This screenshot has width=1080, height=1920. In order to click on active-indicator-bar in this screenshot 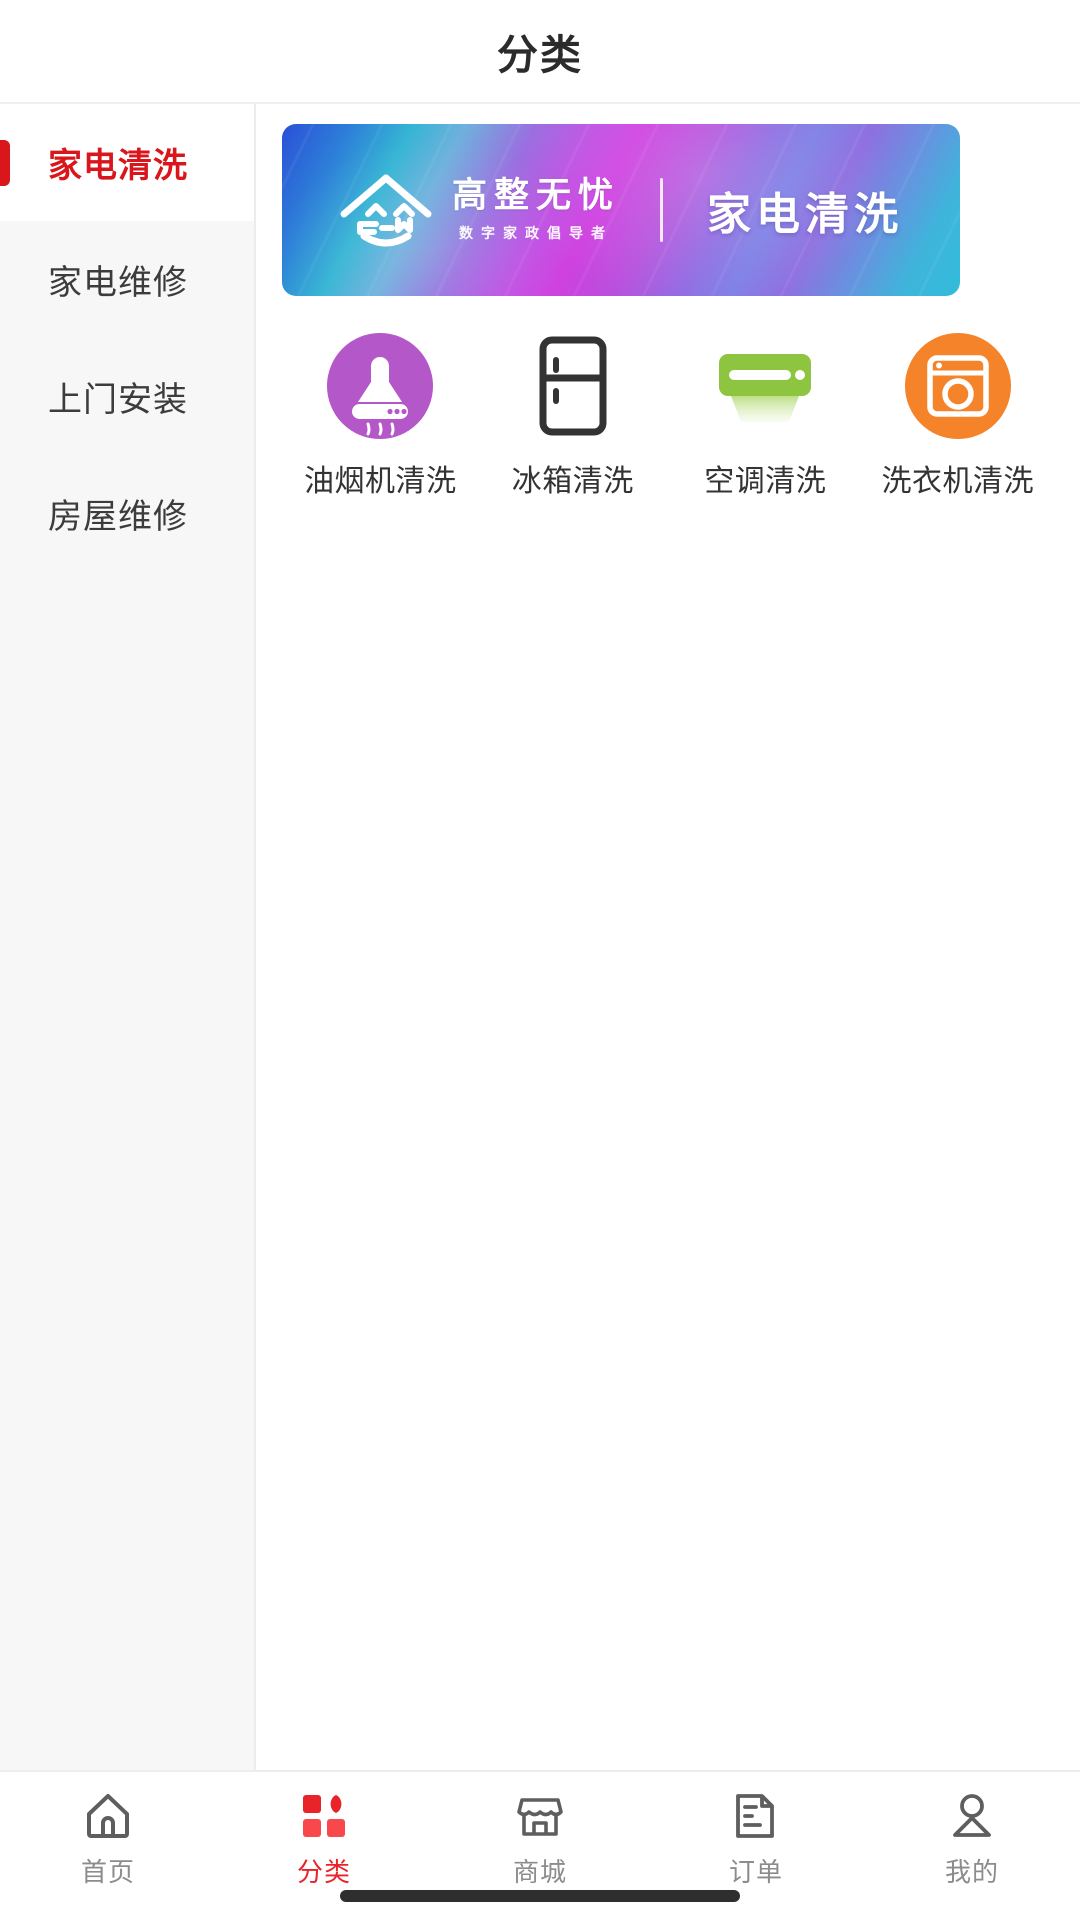, I will do `click(5, 162)`.